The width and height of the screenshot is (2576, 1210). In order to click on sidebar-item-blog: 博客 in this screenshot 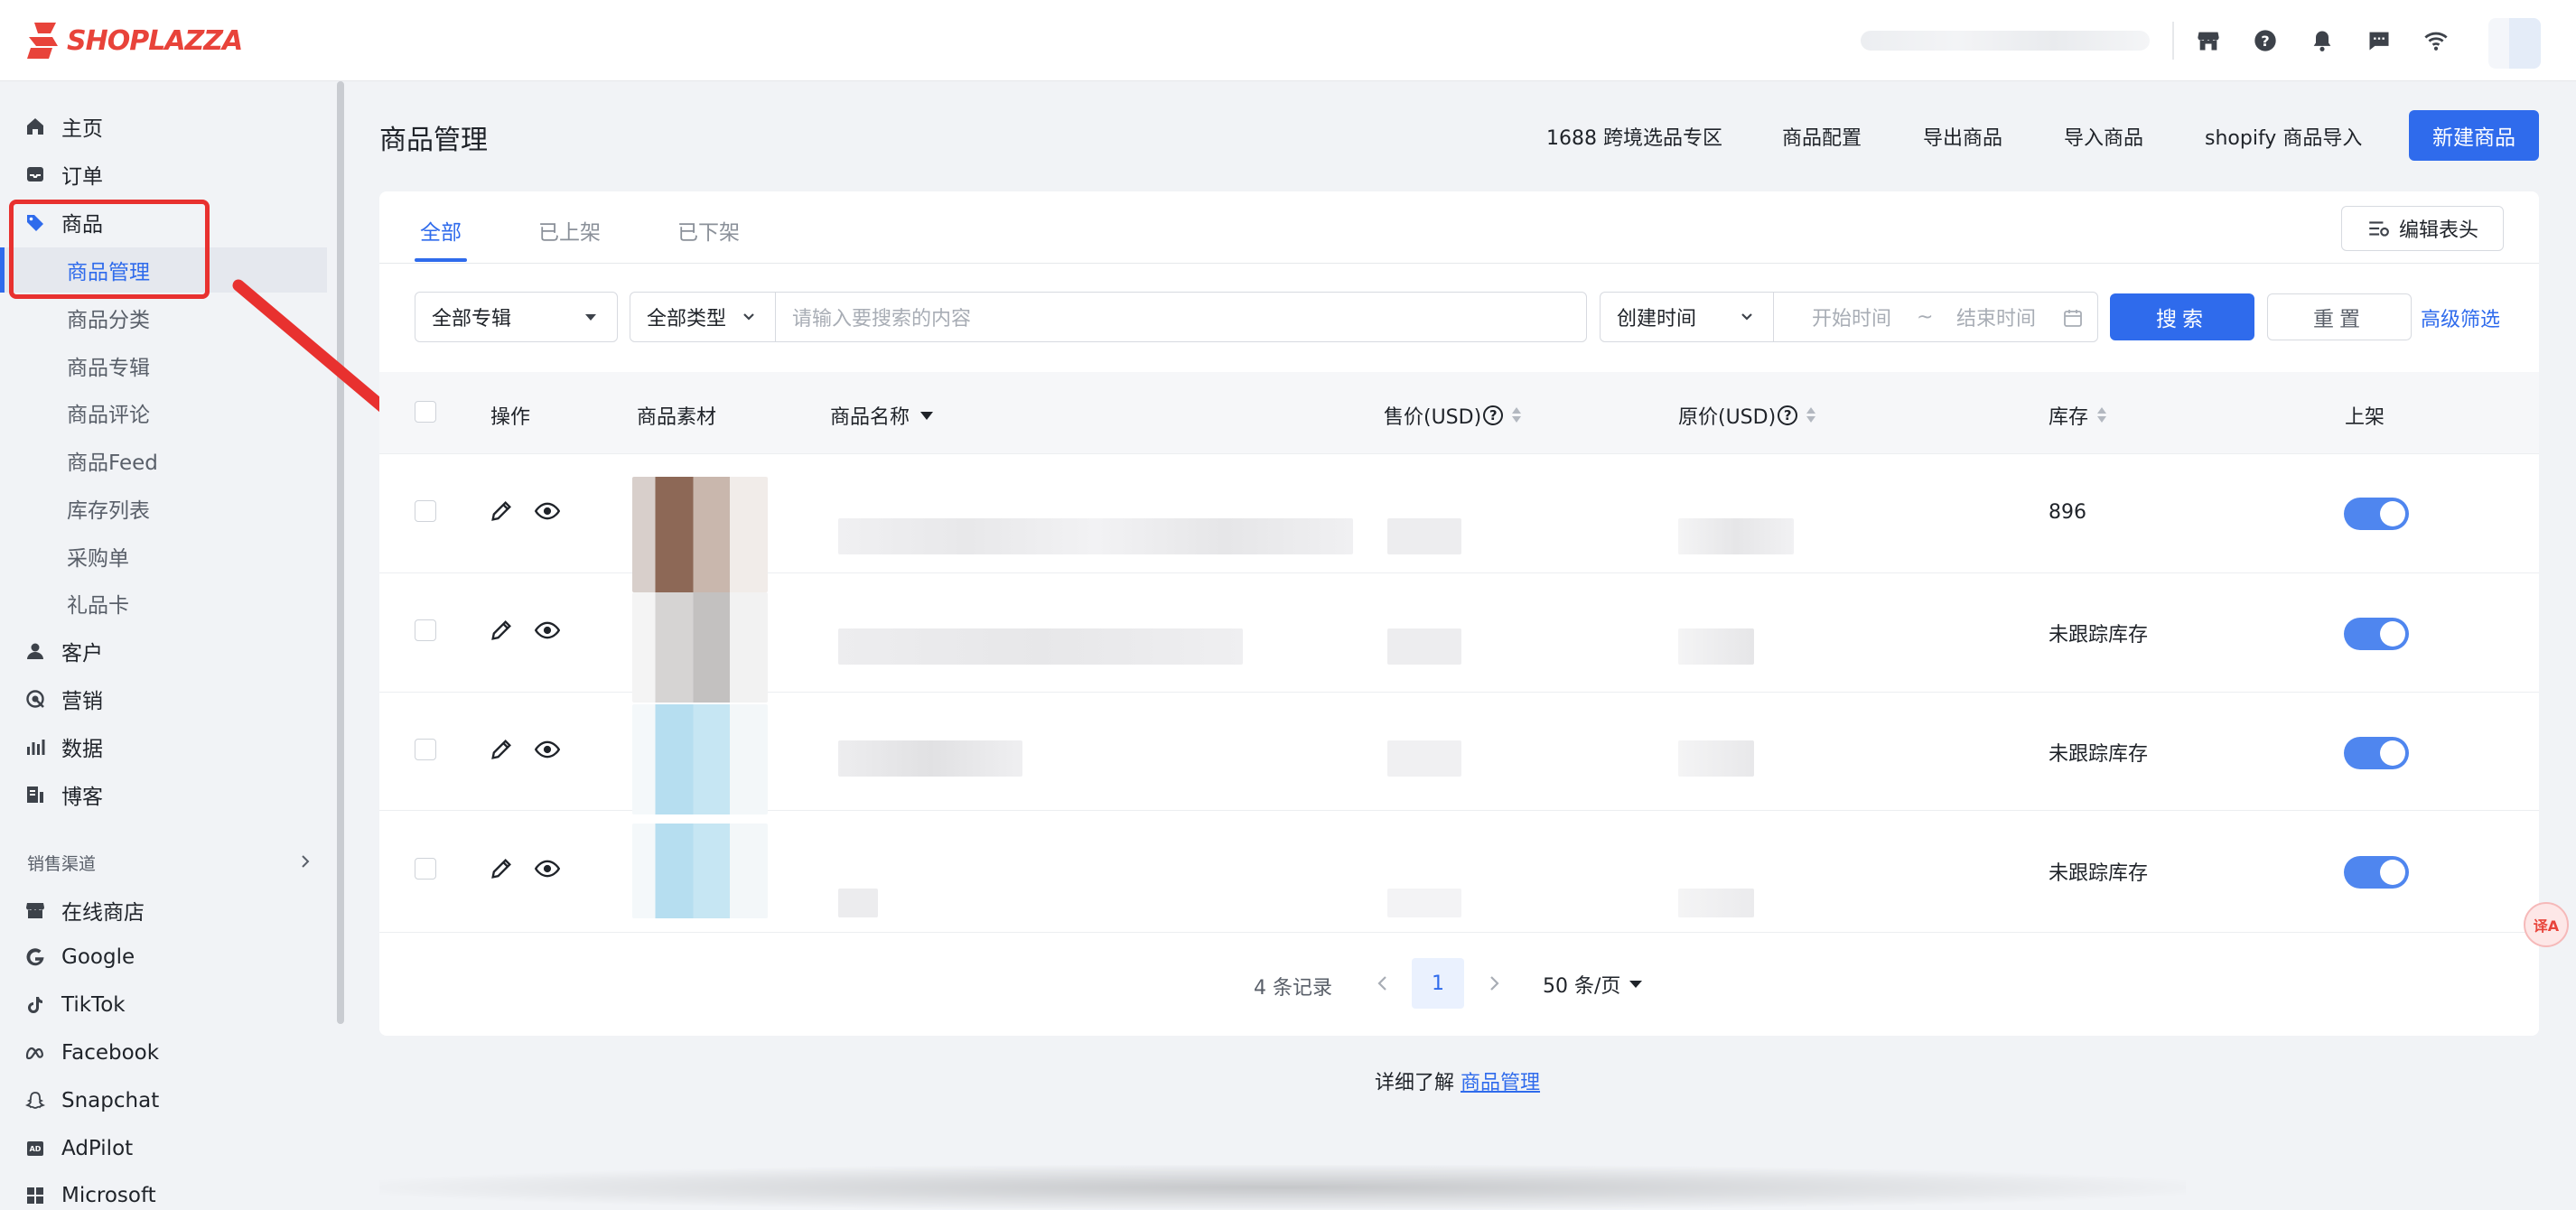, I will do `click(170, 795)`.